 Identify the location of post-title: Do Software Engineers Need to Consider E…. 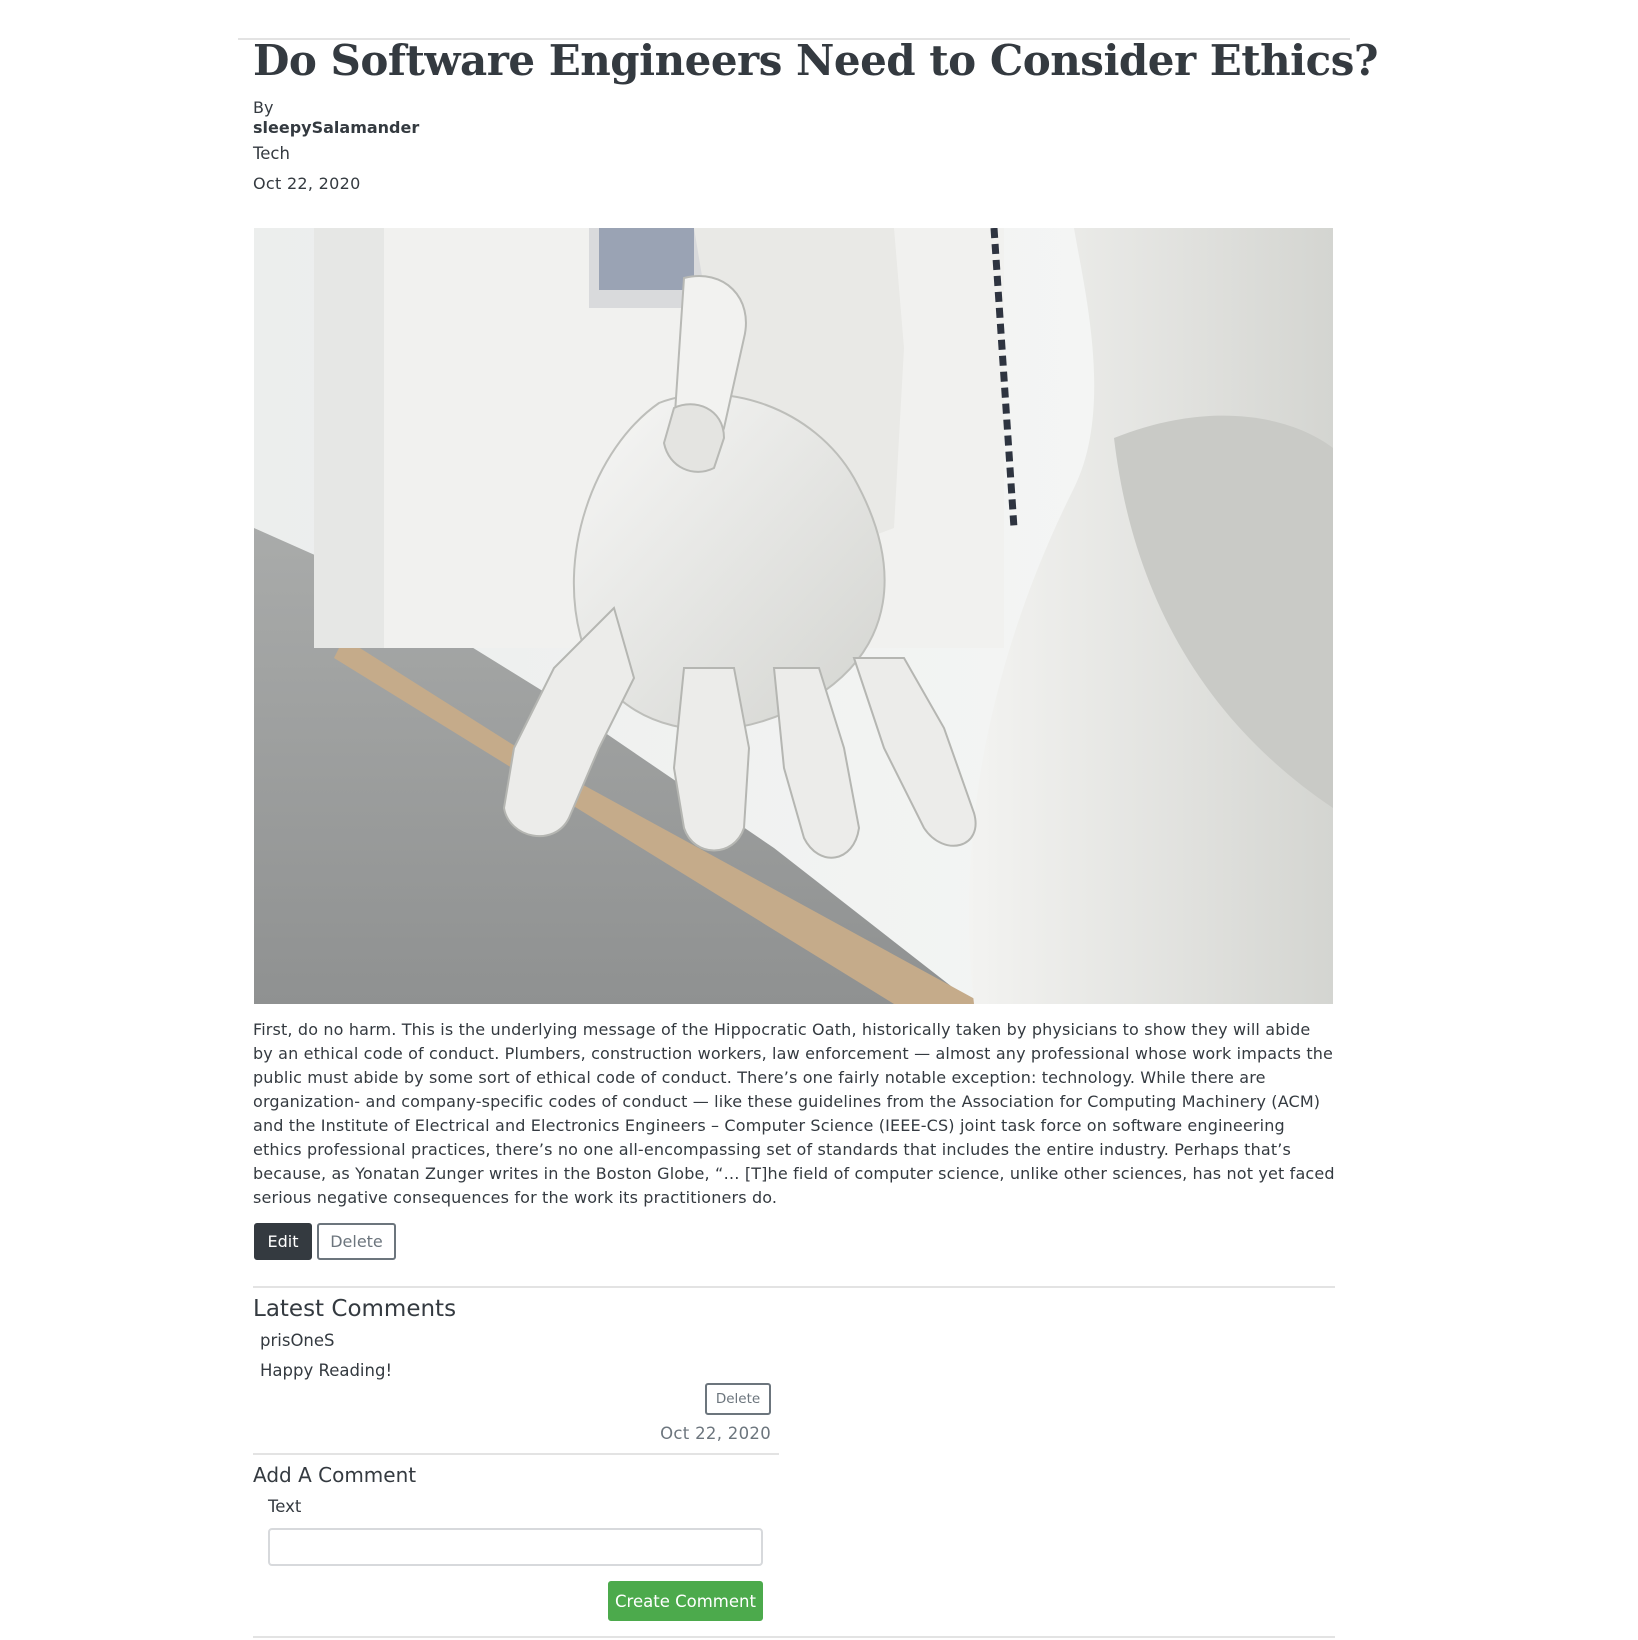
(815, 60).